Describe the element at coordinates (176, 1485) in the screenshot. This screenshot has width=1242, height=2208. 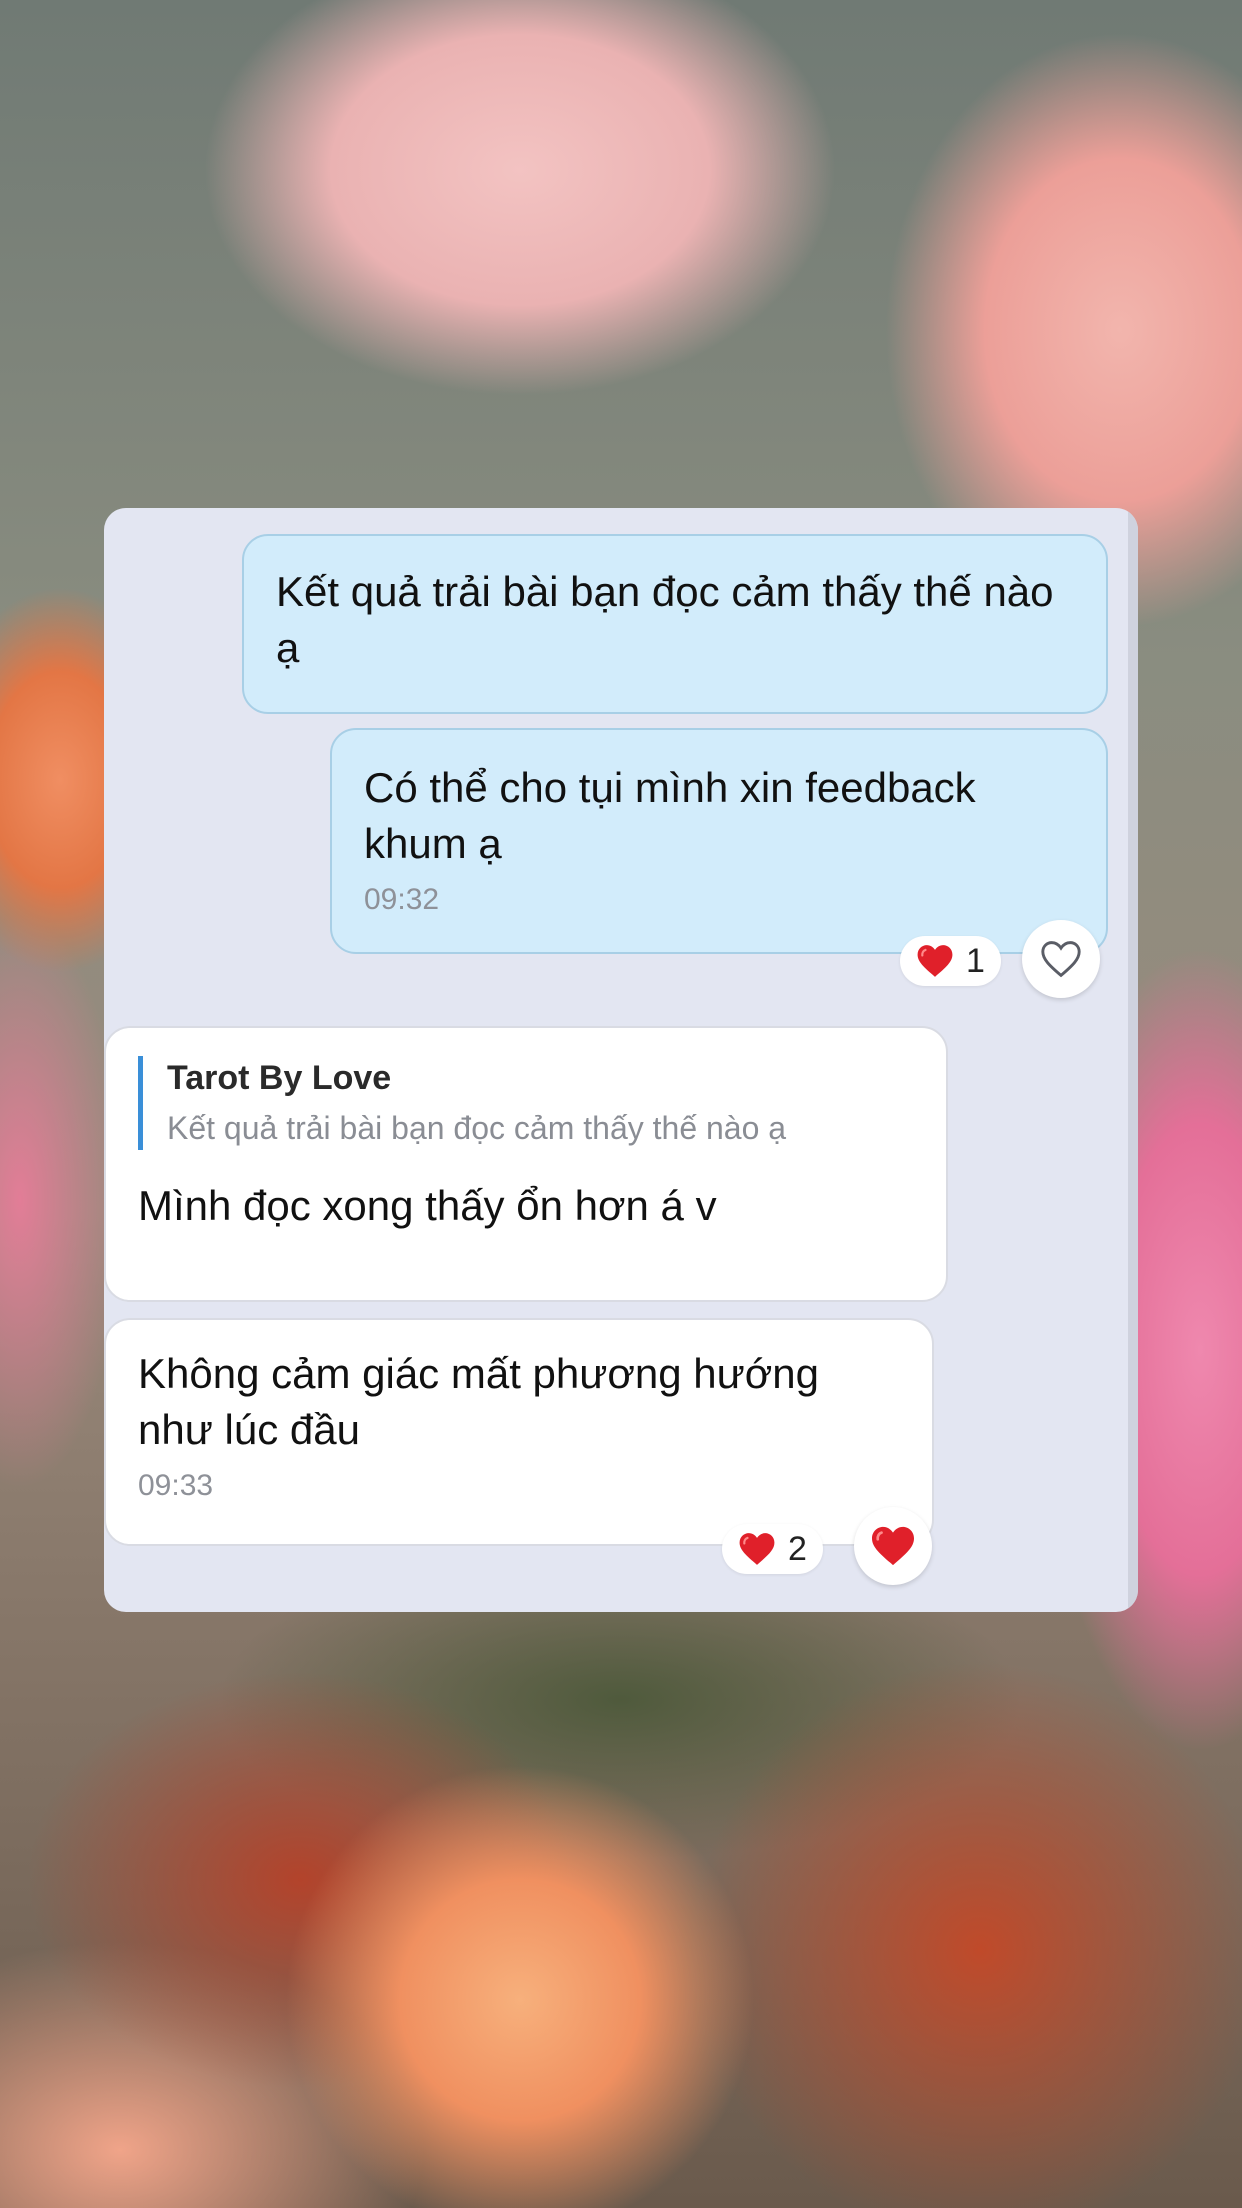
I see `message-time: 09:33` at that location.